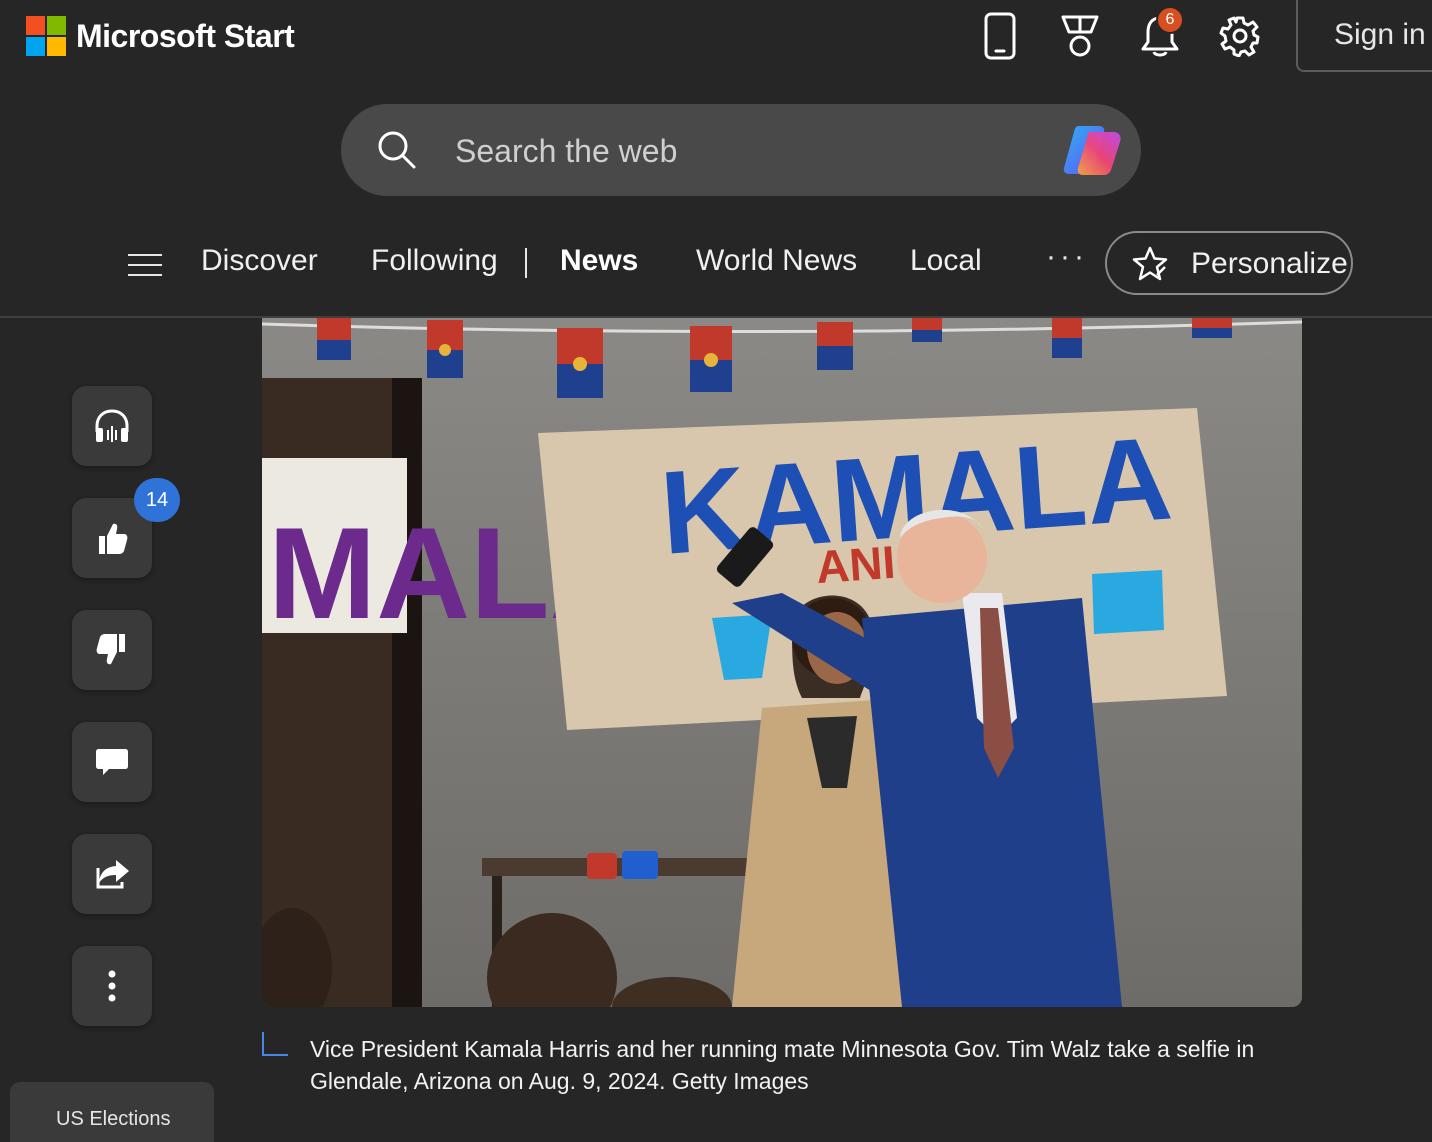 This screenshot has height=1142, width=1432. Describe the element at coordinates (1170, 20) in the screenshot. I see `notification-badge: 6` at that location.